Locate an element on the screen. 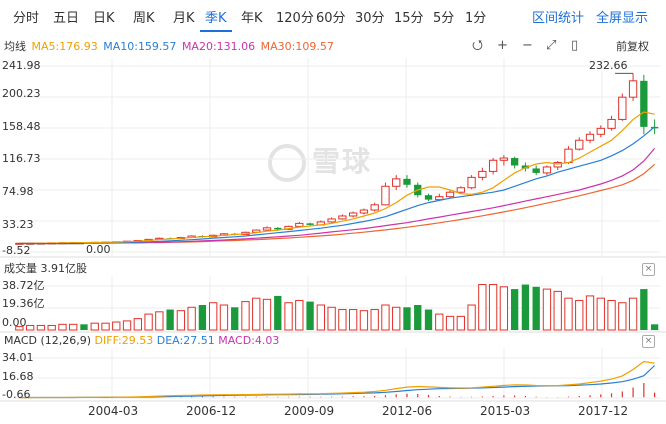 The width and height of the screenshot is (666, 424). volume-close-icon: × is located at coordinates (648, 269).